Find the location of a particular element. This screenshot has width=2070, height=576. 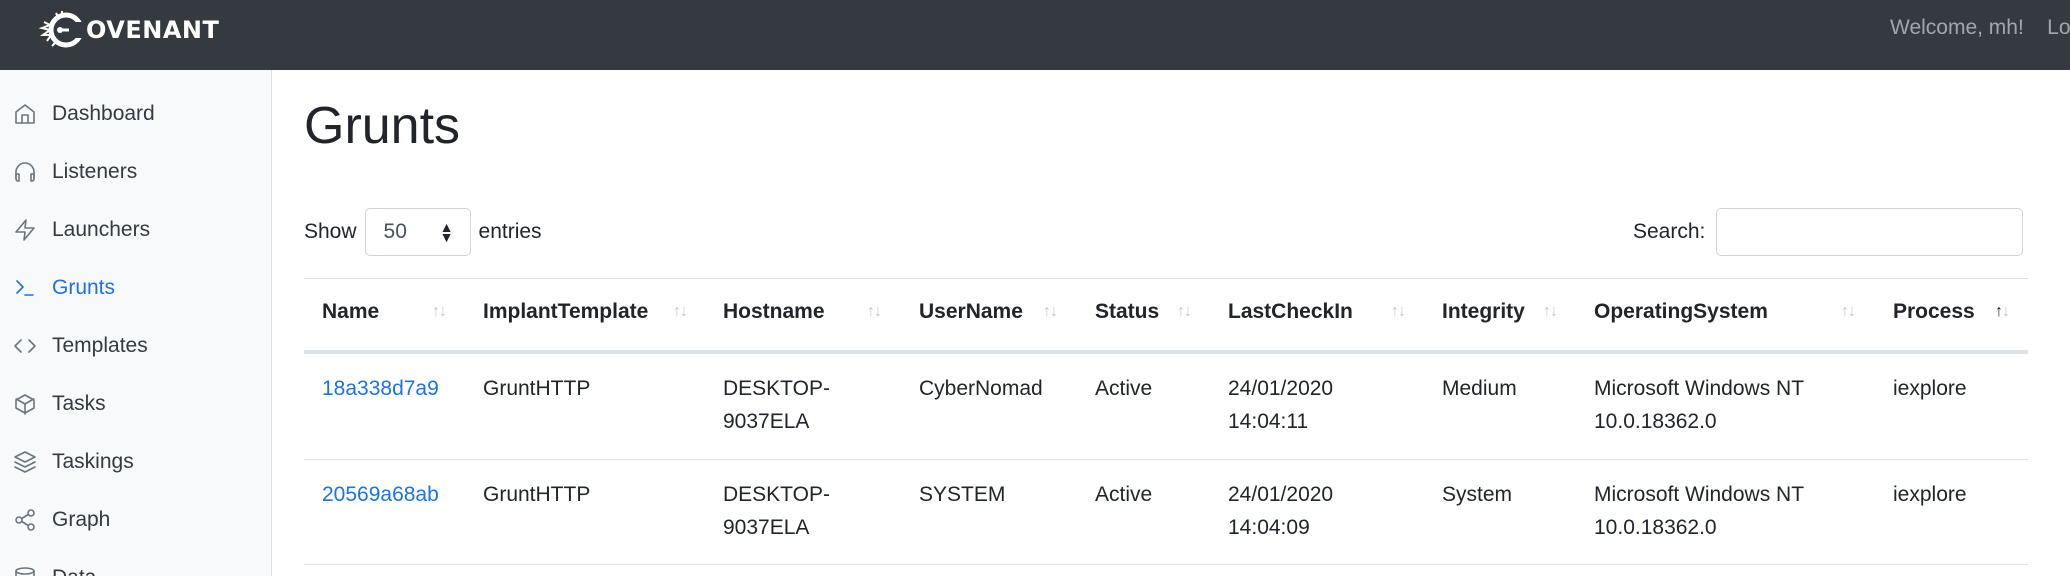

column-header-operatingsystem: OperatingSystem is located at coordinates (1681, 312).